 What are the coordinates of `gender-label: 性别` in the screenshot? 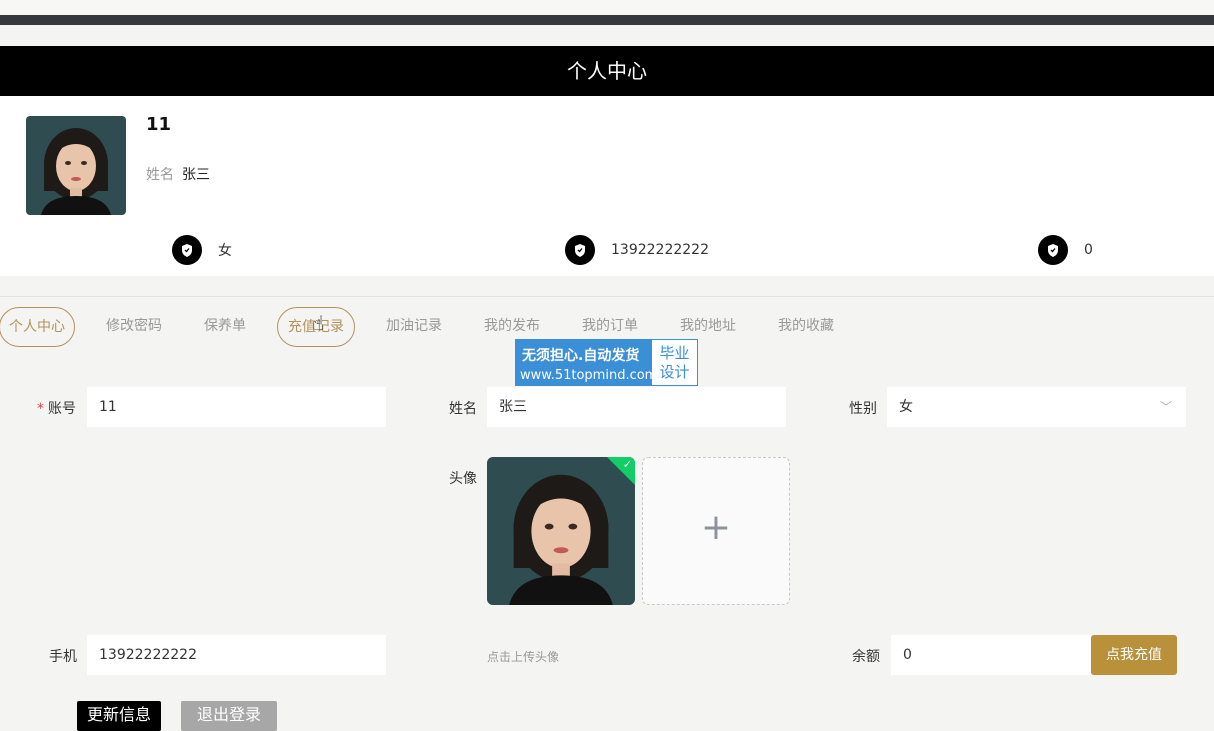 It's located at (863, 409).